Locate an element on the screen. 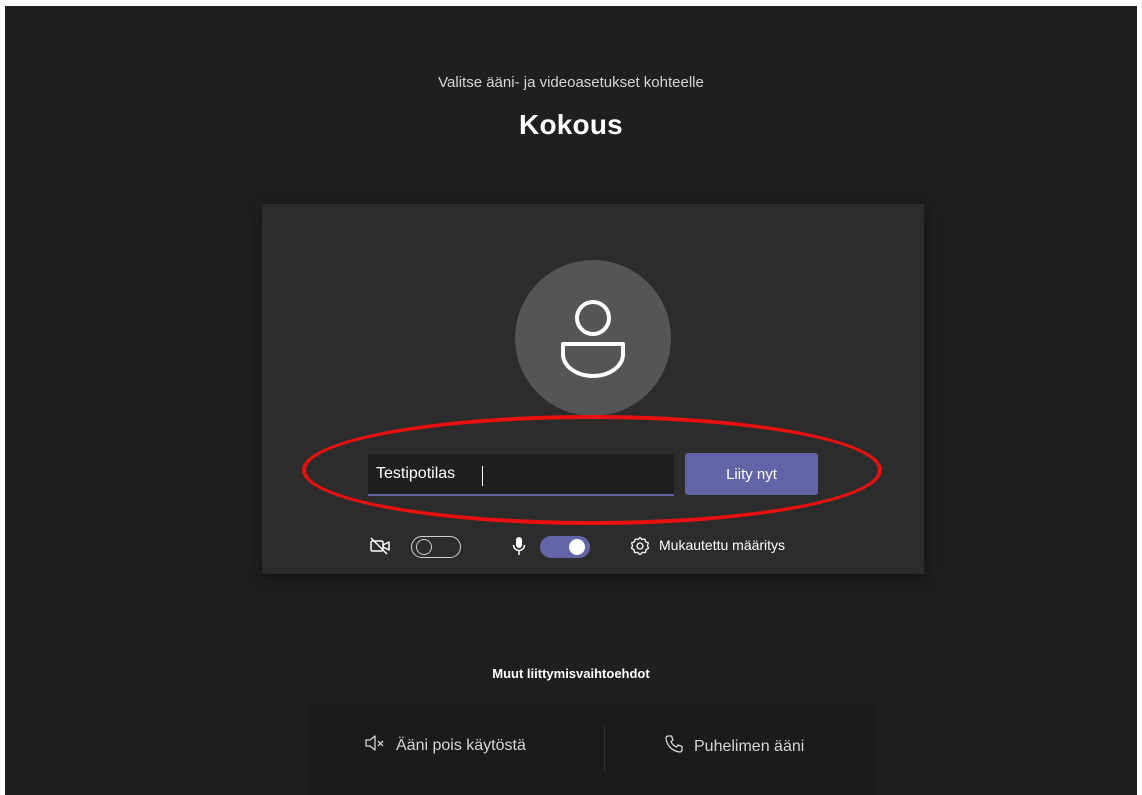 This screenshot has height=795, width=1142. text-caret is located at coordinates (482, 476).